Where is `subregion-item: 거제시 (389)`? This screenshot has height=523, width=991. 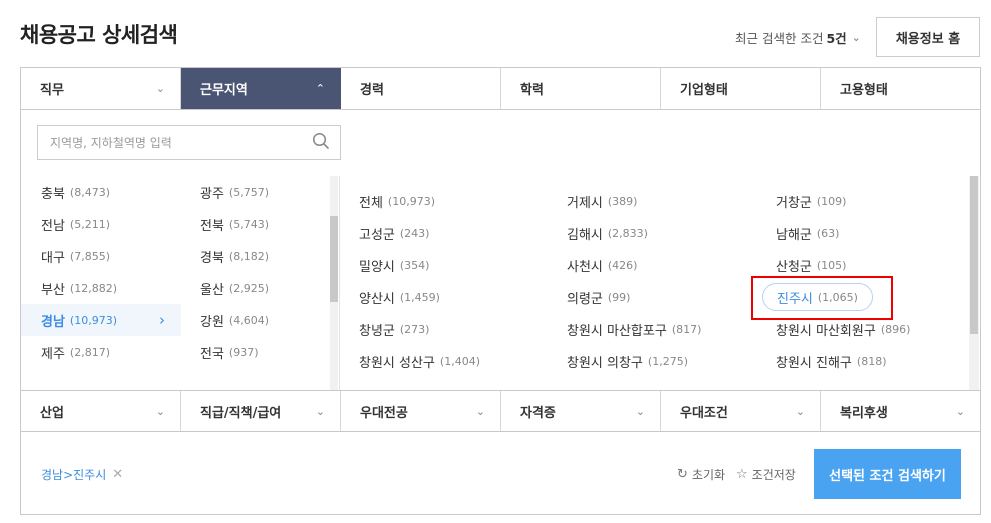 subregion-item: 거제시 (389) is located at coordinates (602, 201).